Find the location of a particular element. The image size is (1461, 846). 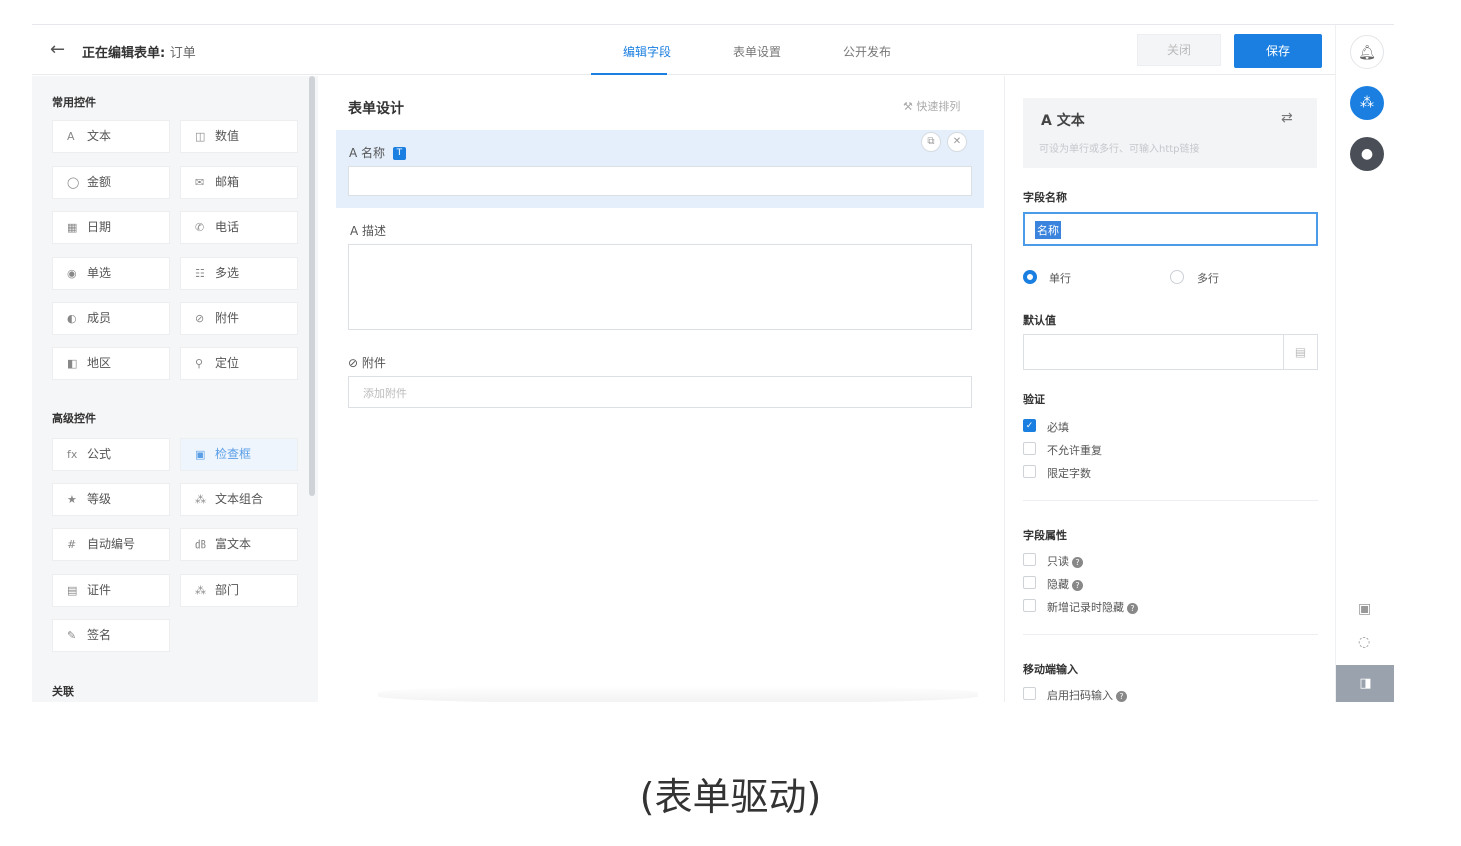

formula-icon: fx is located at coordinates (72, 454).